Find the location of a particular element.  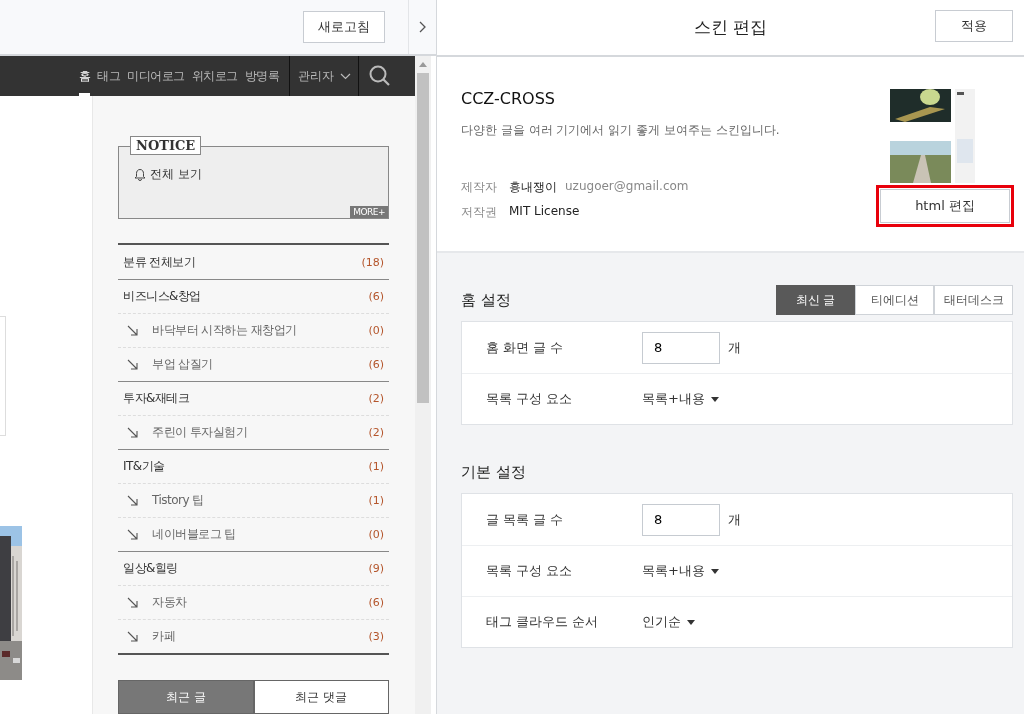

notice-link: 전체 보기 is located at coordinates (168, 174).